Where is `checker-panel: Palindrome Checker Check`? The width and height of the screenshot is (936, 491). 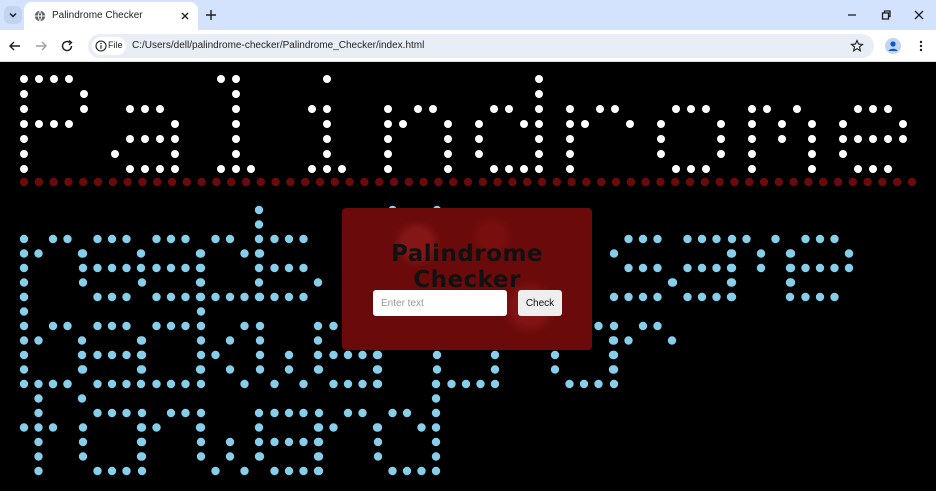 checker-panel: Palindrome Checker Check is located at coordinates (467, 279).